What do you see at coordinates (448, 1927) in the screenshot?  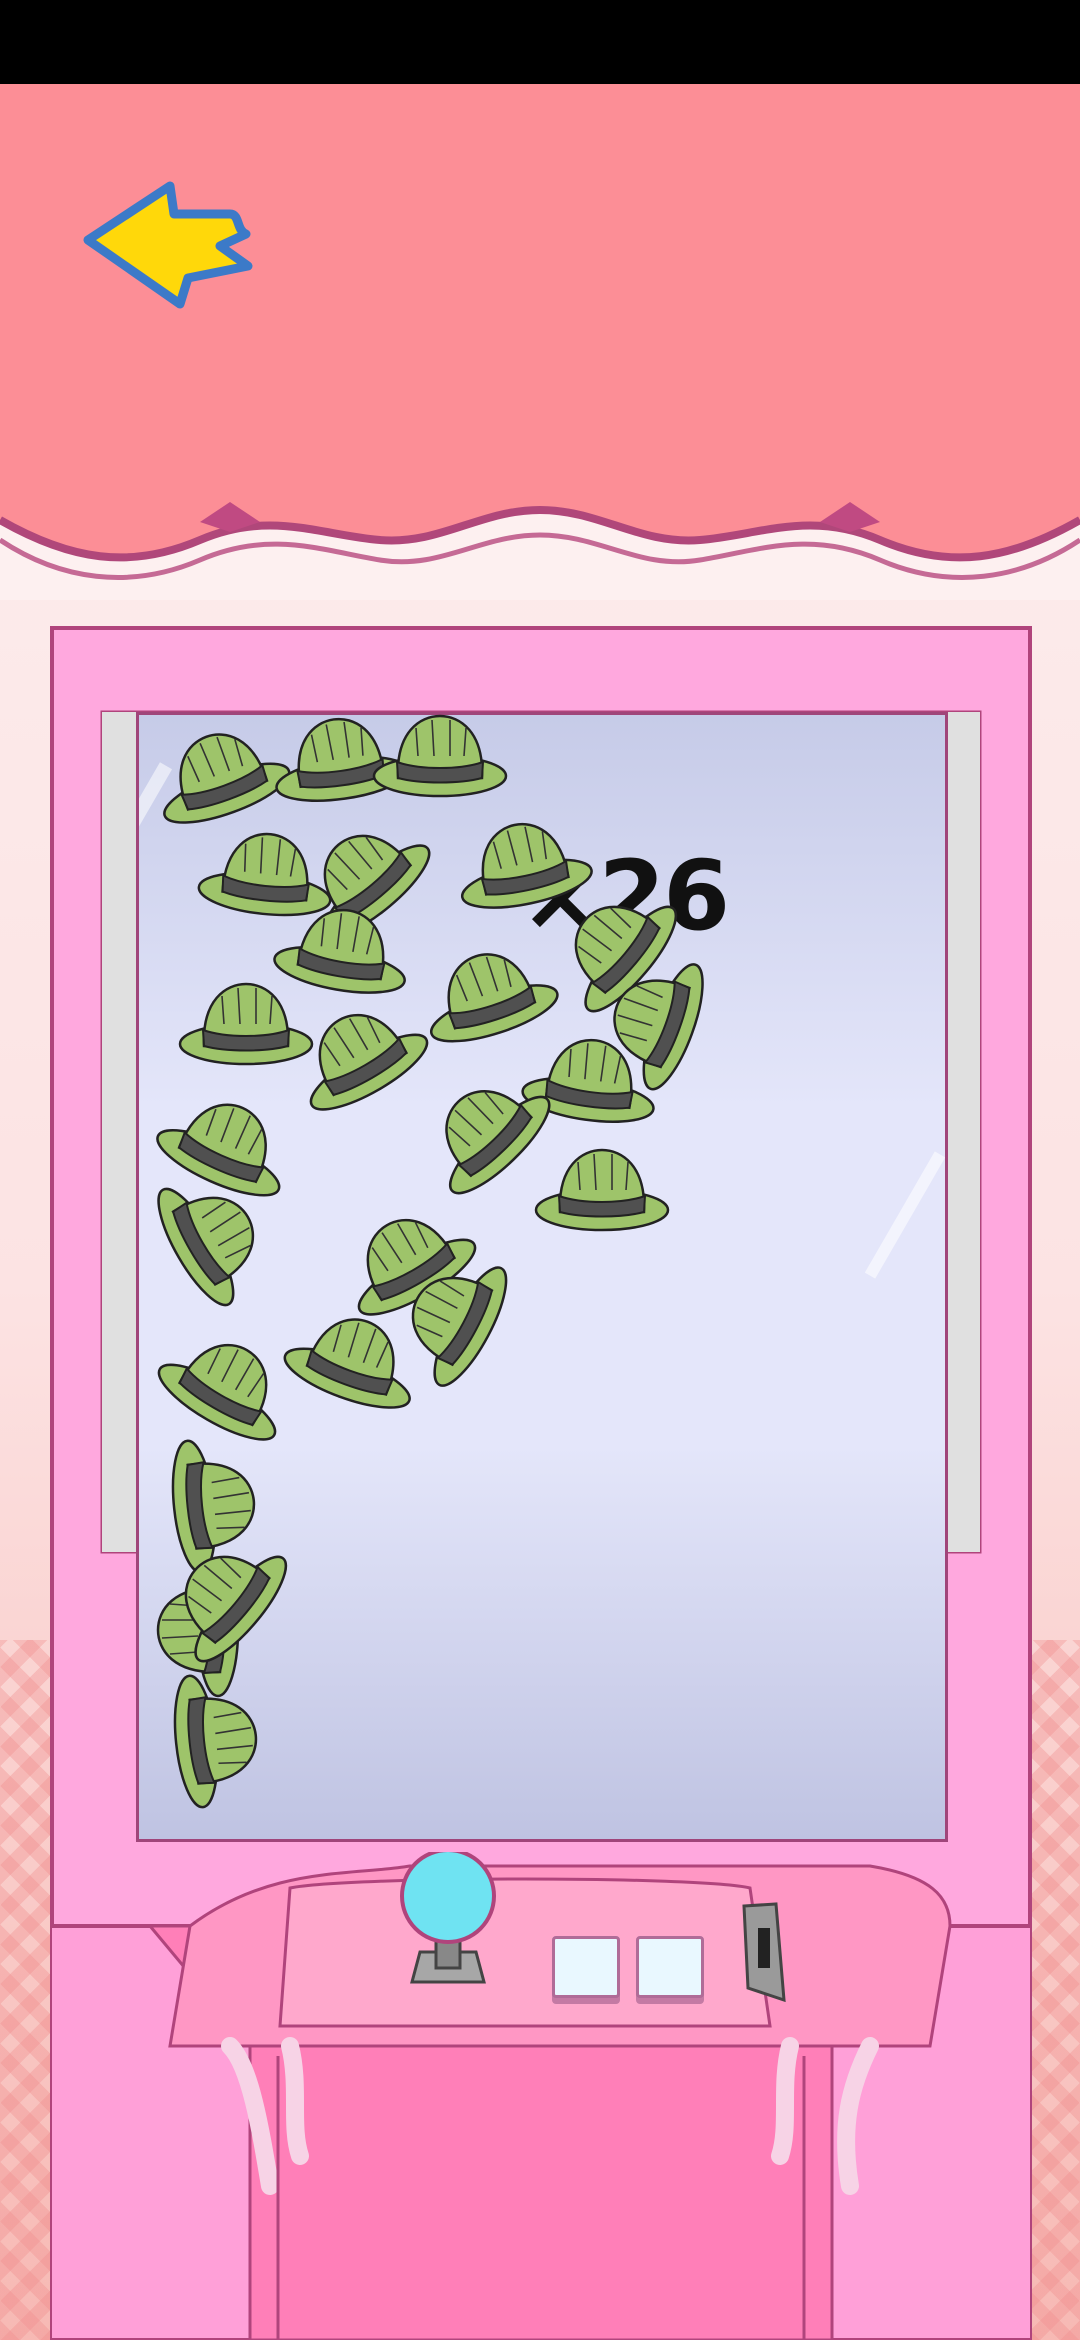 I see `joystick` at bounding box center [448, 1927].